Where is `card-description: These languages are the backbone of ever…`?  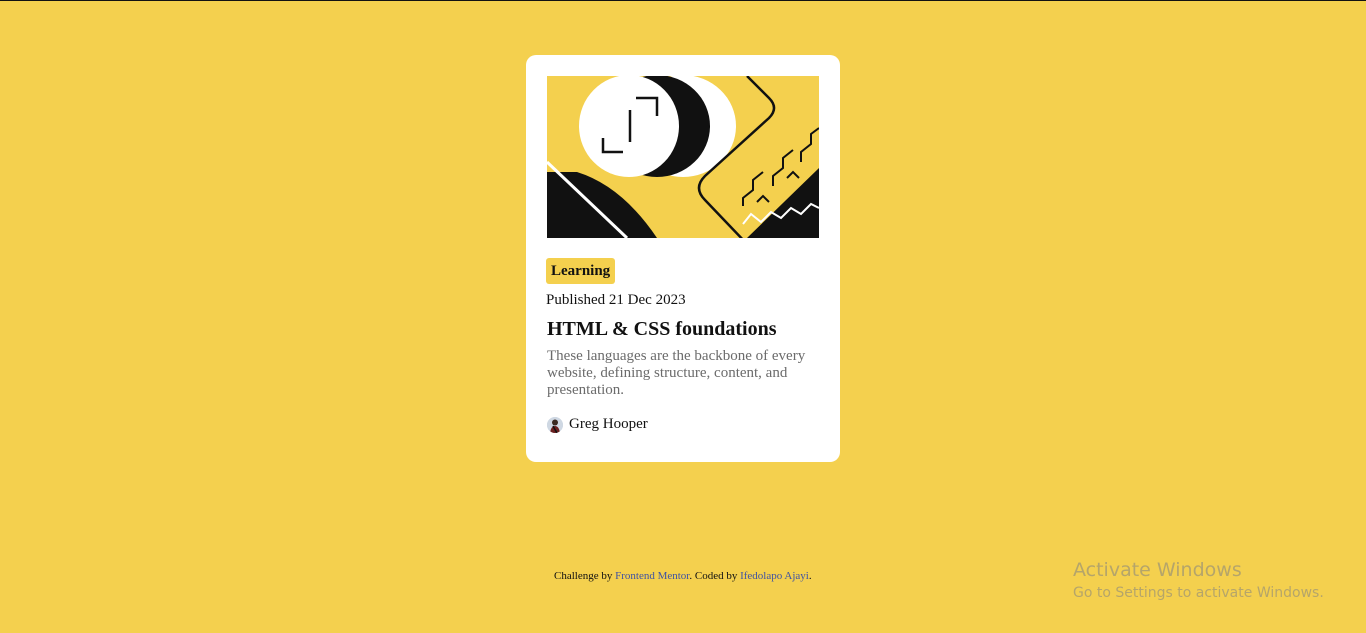
card-description: These languages are the backbone of ever… is located at coordinates (676, 373).